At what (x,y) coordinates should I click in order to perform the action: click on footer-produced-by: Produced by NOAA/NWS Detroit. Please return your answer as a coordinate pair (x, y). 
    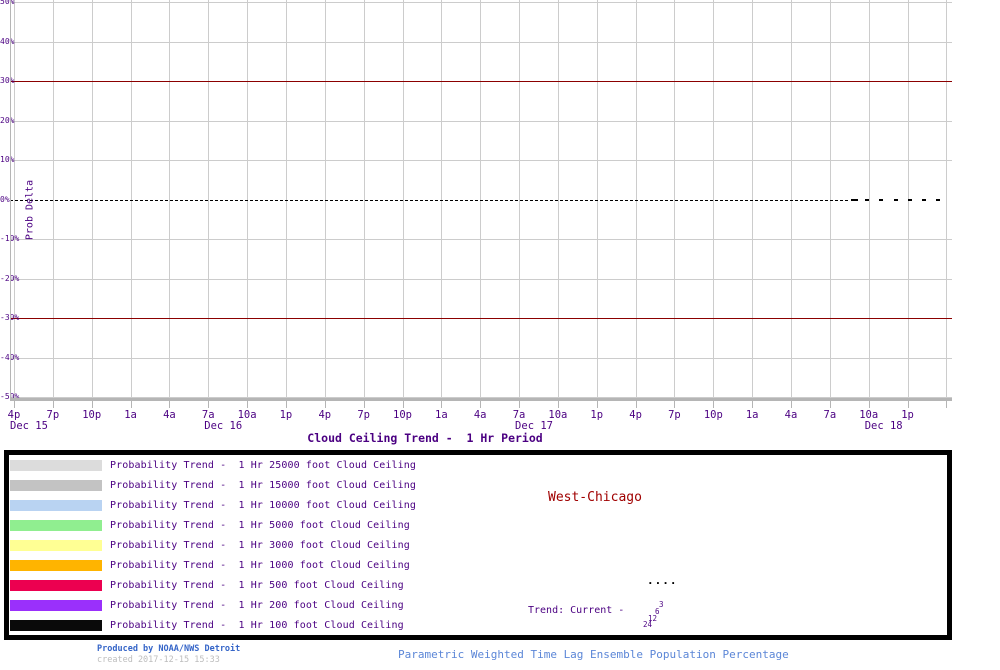
    Looking at the image, I should click on (169, 649).